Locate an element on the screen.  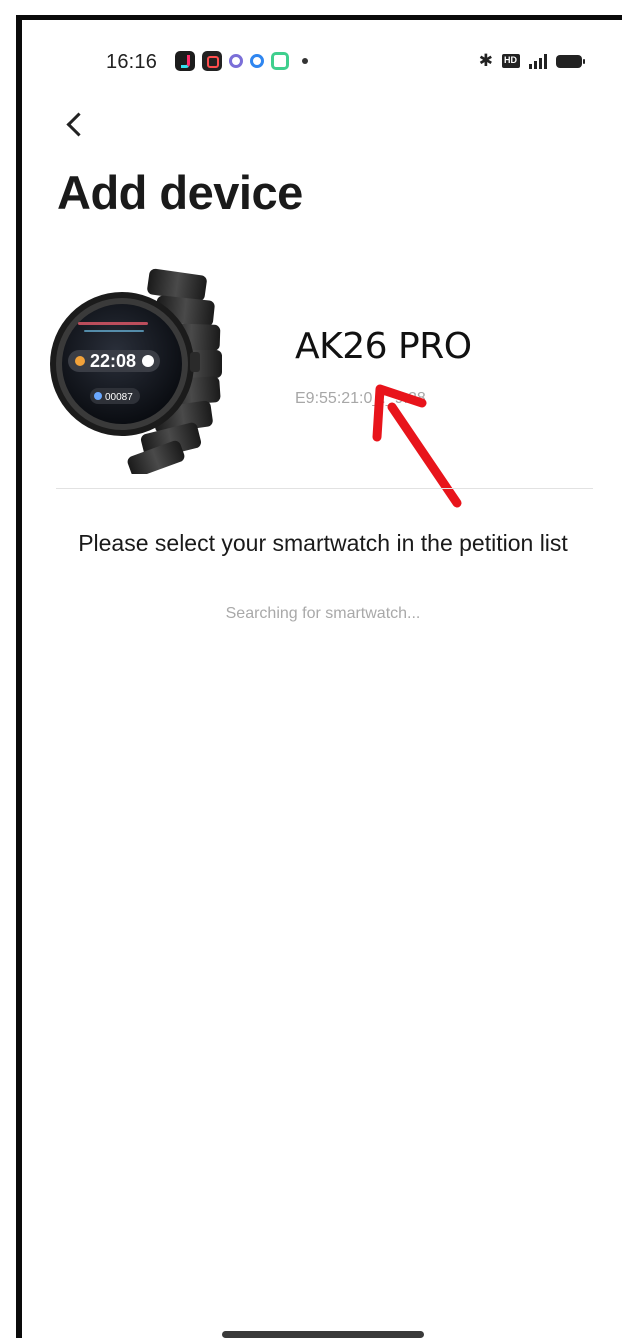
square-green-icon is located at coordinates (280, 61).